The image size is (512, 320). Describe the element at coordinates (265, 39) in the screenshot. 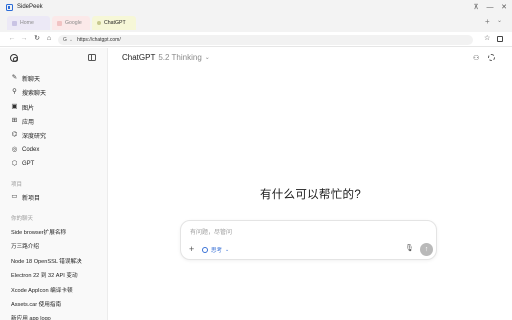

I see `address-bar: G ⌄ https://chatgpt.com/` at that location.